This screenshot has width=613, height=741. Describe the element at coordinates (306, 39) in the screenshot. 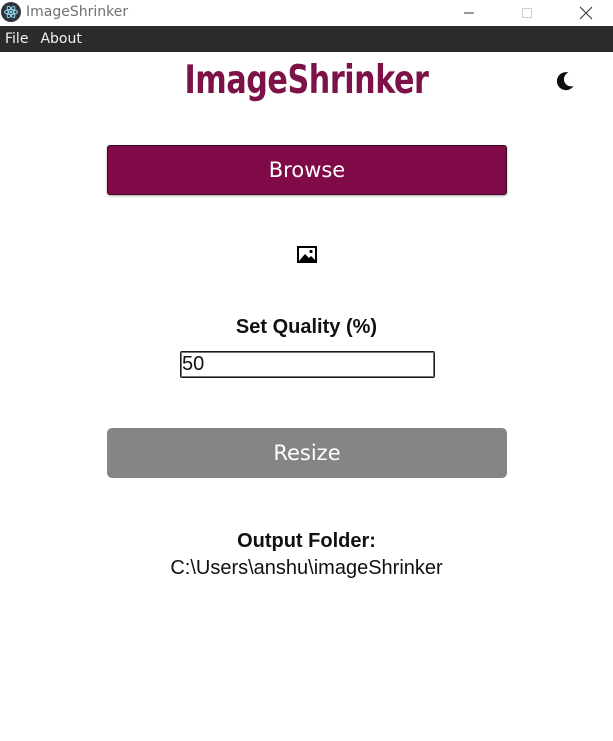

I see `menu-bar: File About` at that location.